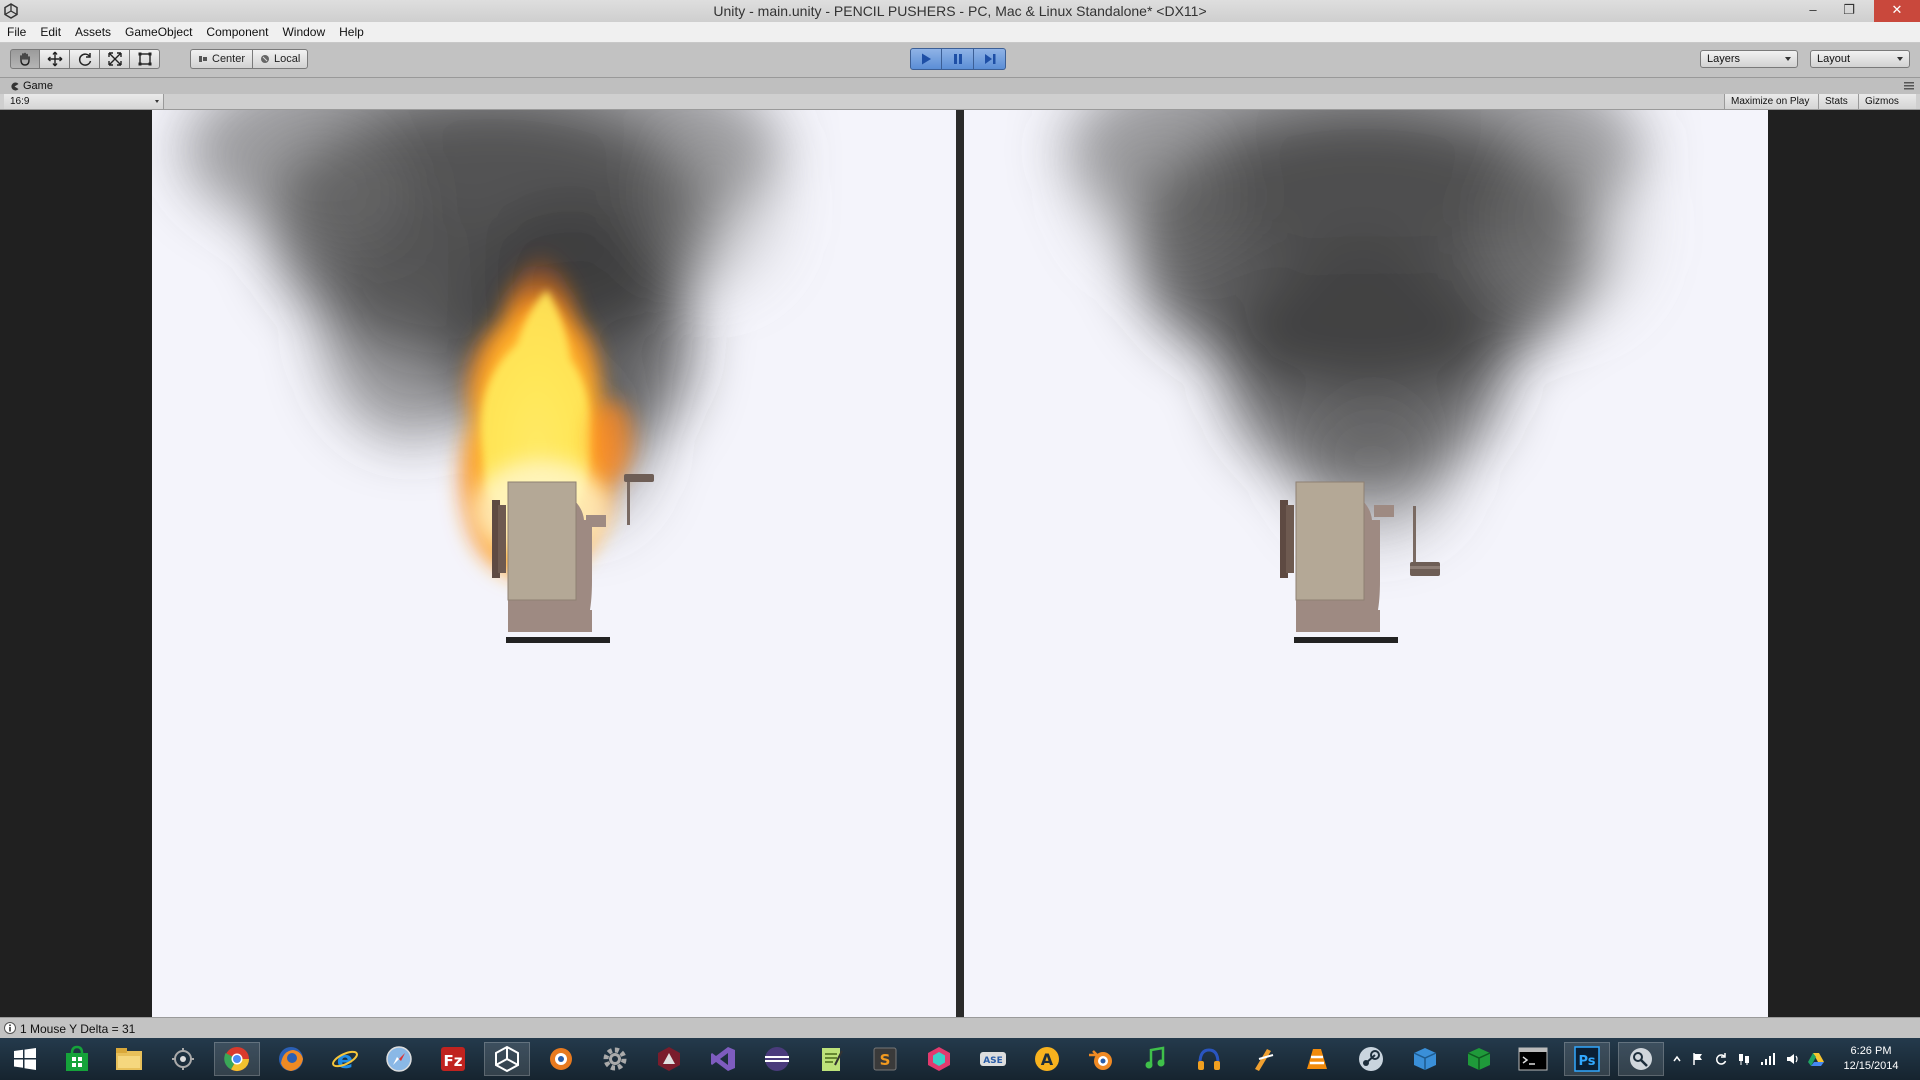  Describe the element at coordinates (1897, 11) in the screenshot. I see `close-button: ✕` at that location.